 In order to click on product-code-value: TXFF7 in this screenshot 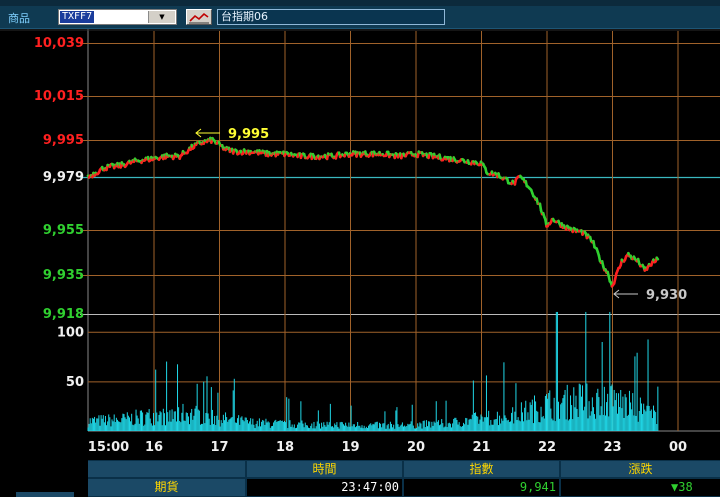, I will do `click(77, 17)`.